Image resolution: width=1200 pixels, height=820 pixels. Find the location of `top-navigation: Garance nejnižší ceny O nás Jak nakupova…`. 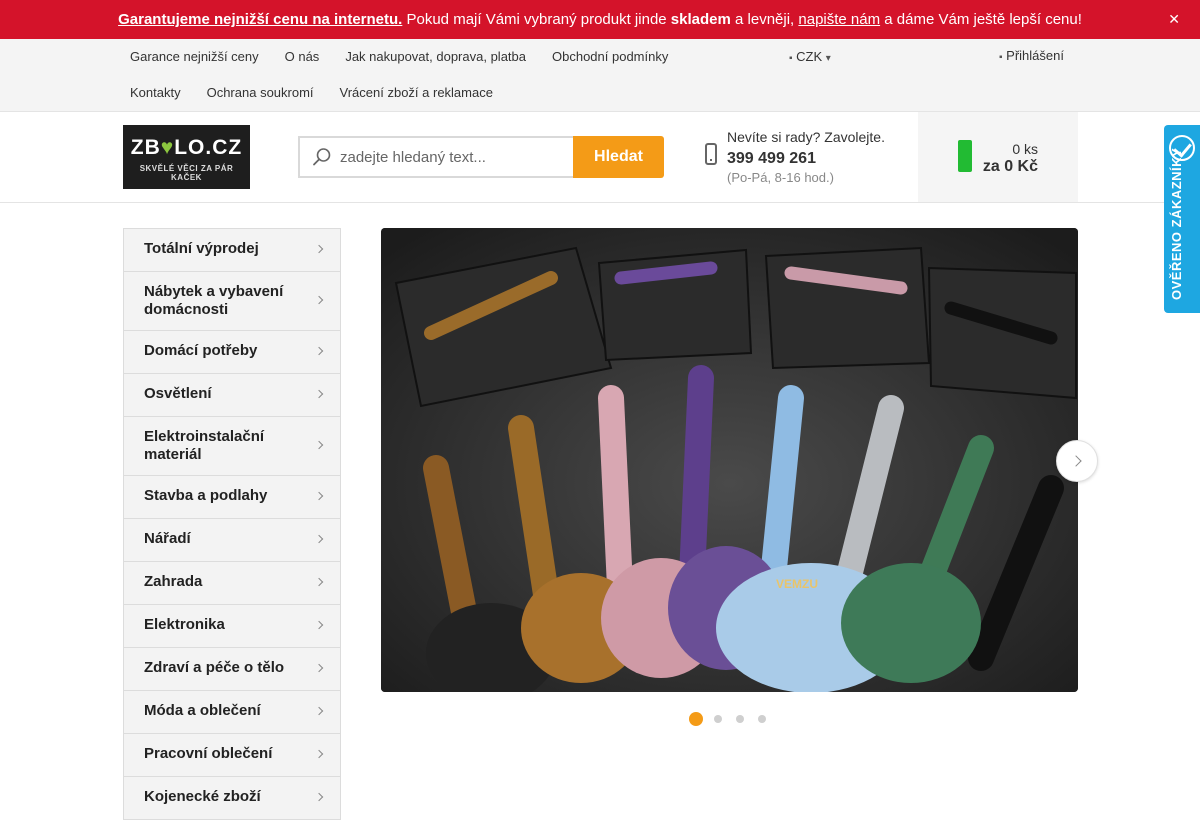

top-navigation: Garance nejnižší ceny O nás Jak nakupova… is located at coordinates (600, 75).